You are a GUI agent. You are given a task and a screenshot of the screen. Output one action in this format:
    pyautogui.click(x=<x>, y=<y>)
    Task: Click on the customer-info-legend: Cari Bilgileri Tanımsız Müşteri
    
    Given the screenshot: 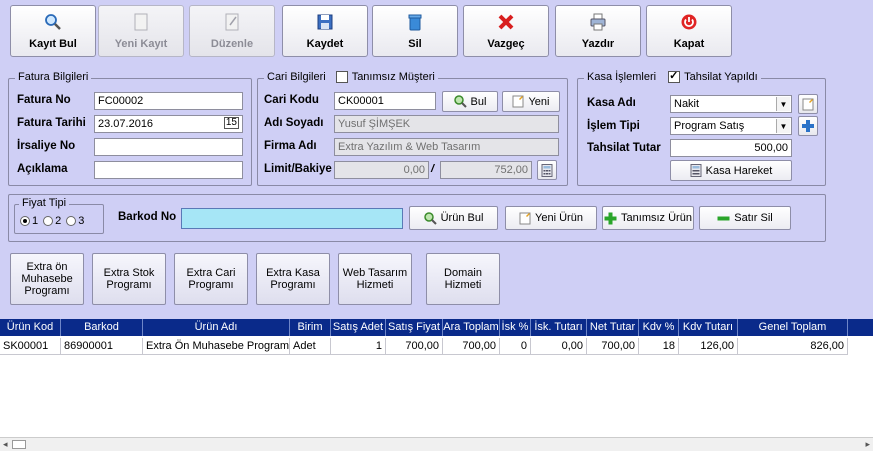 What is the action you would take?
    pyautogui.click(x=351, y=77)
    